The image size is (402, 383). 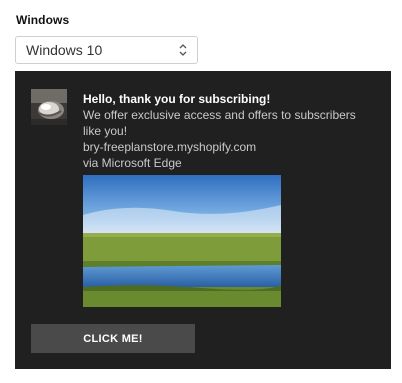 I want to click on notification-via: via Microsoft Edge, so click(x=132, y=163).